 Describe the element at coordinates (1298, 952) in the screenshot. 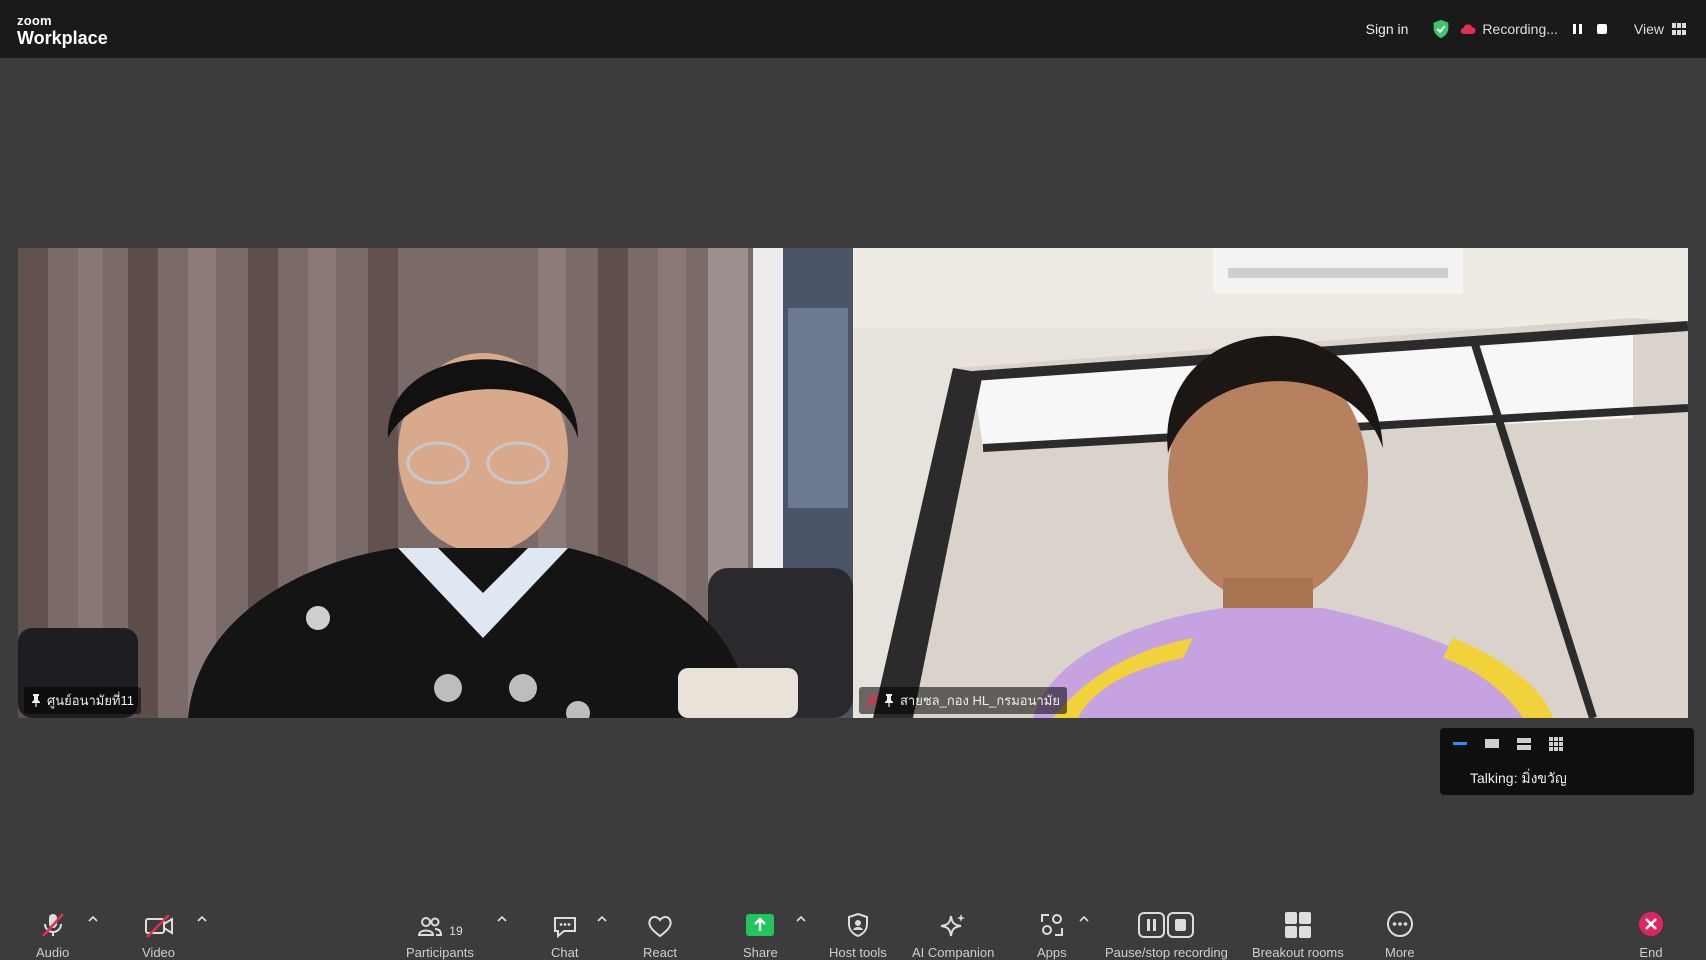

I see `breakout-rooms-label: Breakout rooms` at that location.